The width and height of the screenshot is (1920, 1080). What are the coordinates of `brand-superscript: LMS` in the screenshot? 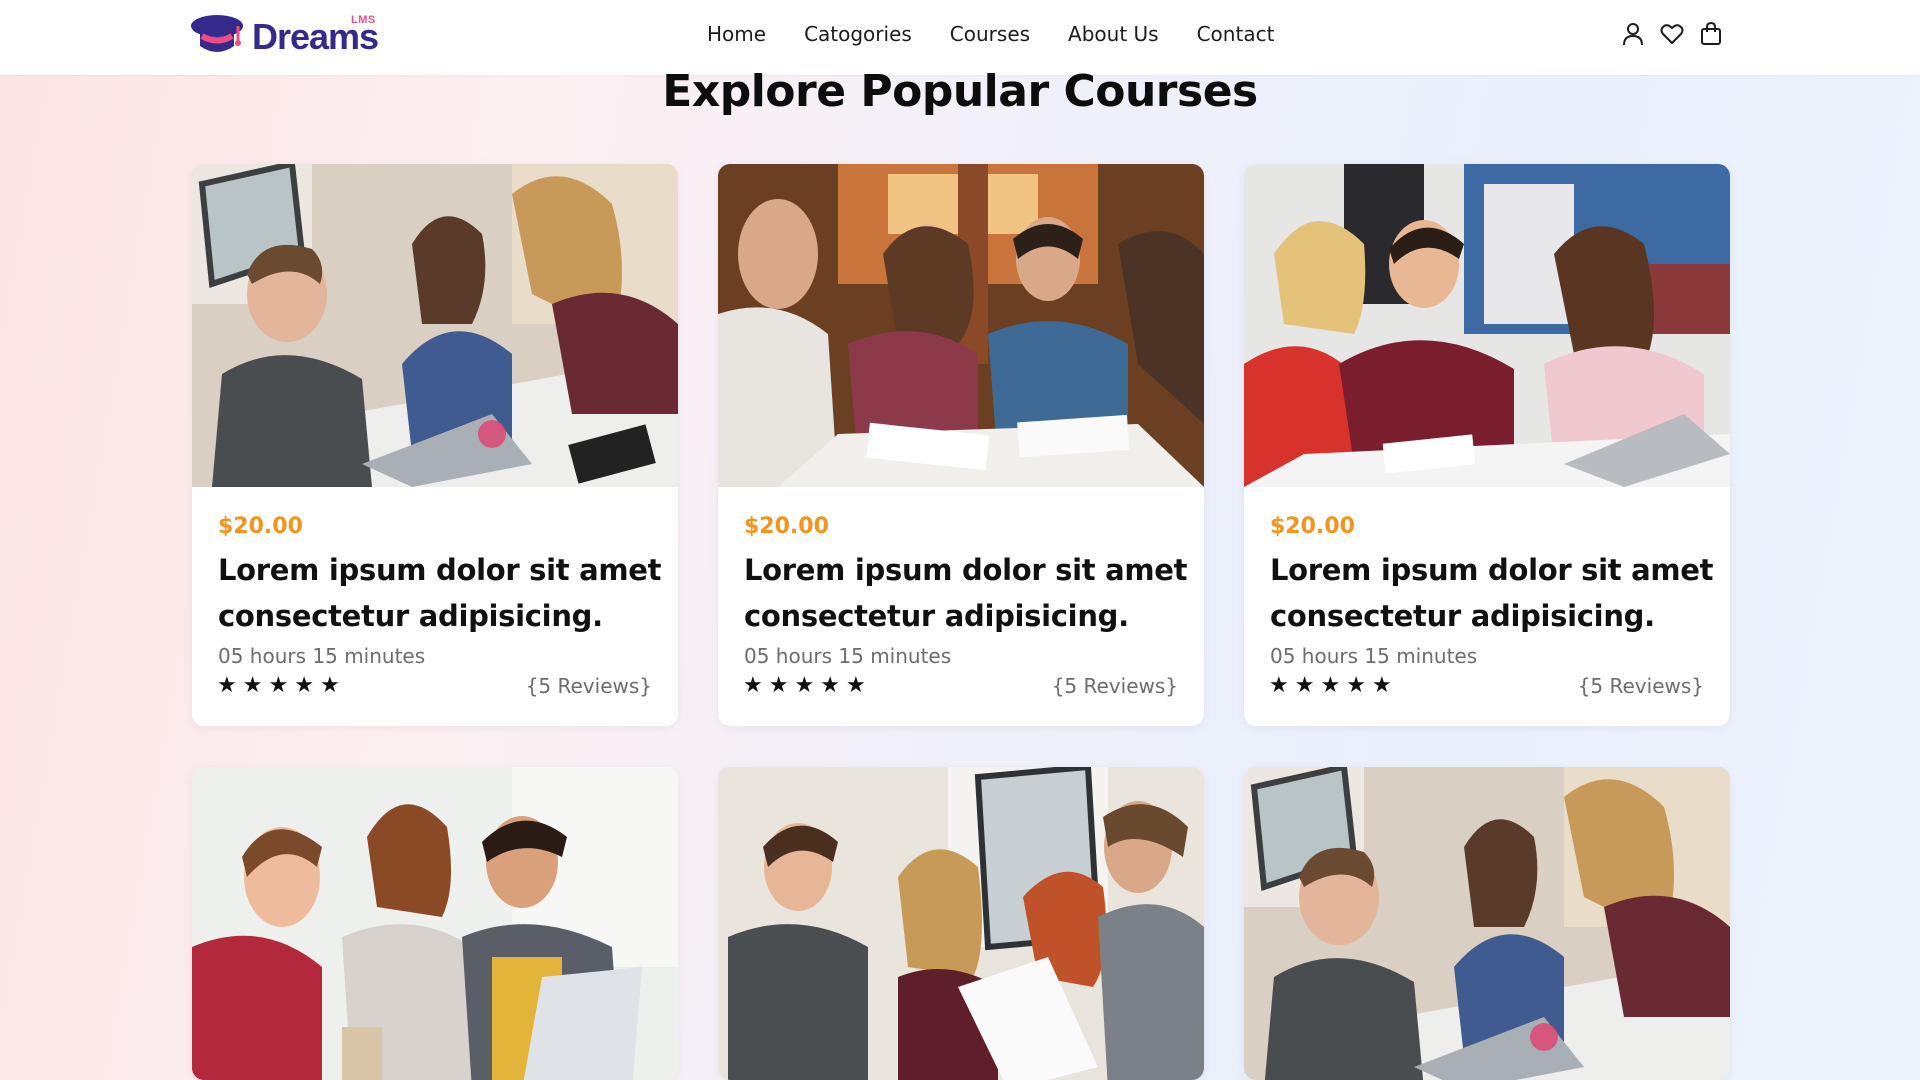 It's located at (363, 20).